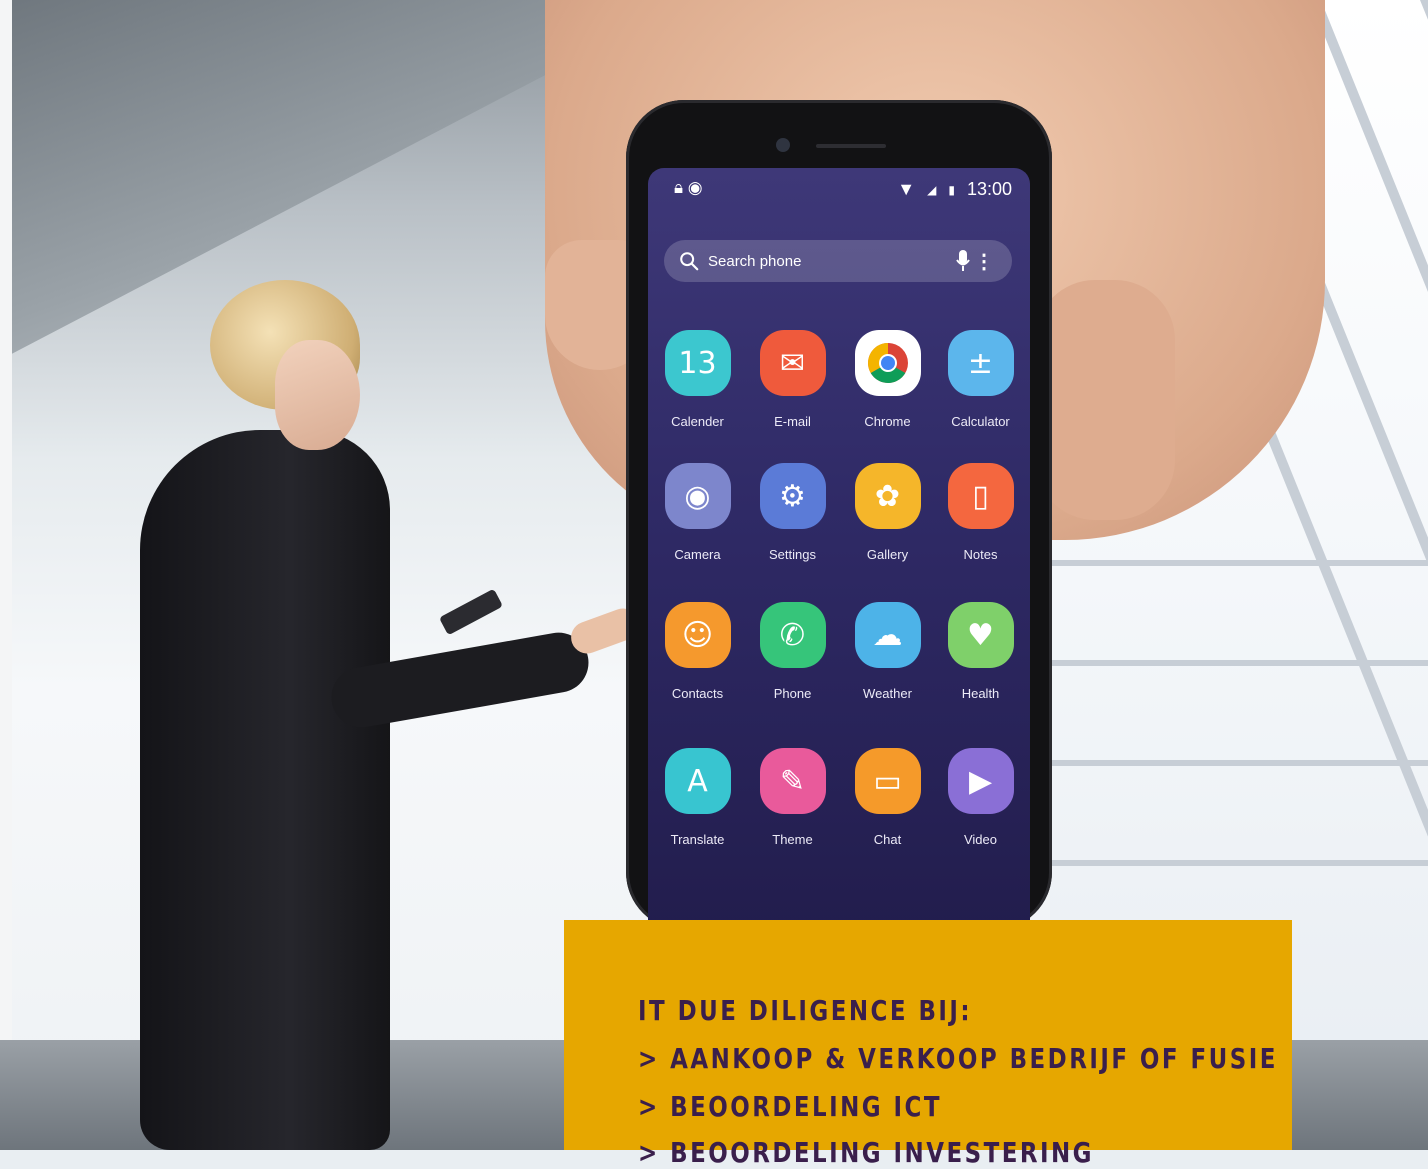 The height and width of the screenshot is (1169, 1428). I want to click on app-label: Phone, so click(792, 693).